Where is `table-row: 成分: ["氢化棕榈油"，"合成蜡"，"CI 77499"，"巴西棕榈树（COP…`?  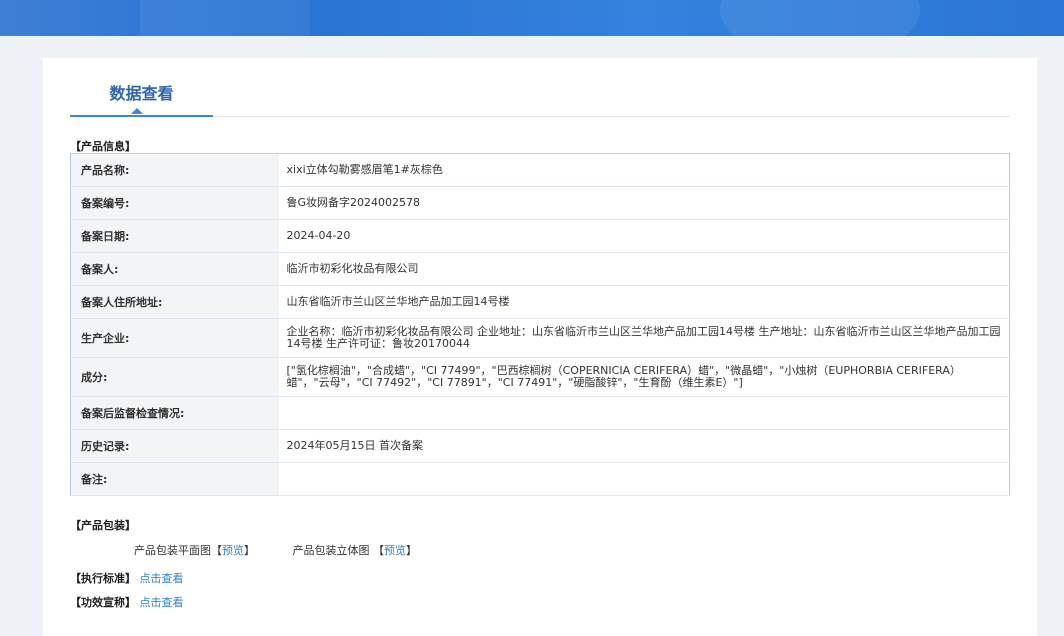 table-row: 成分: ["氢化棕榈油"，"合成蜡"，"CI 77499"，"巴西棕榈树（COP… is located at coordinates (540, 377).